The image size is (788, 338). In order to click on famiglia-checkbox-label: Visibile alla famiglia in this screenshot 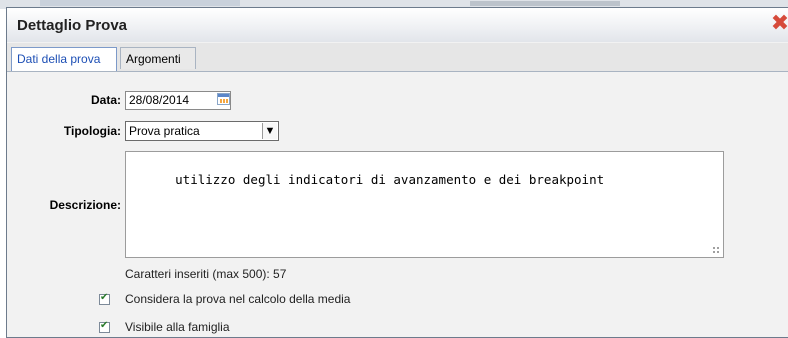, I will do `click(177, 327)`.